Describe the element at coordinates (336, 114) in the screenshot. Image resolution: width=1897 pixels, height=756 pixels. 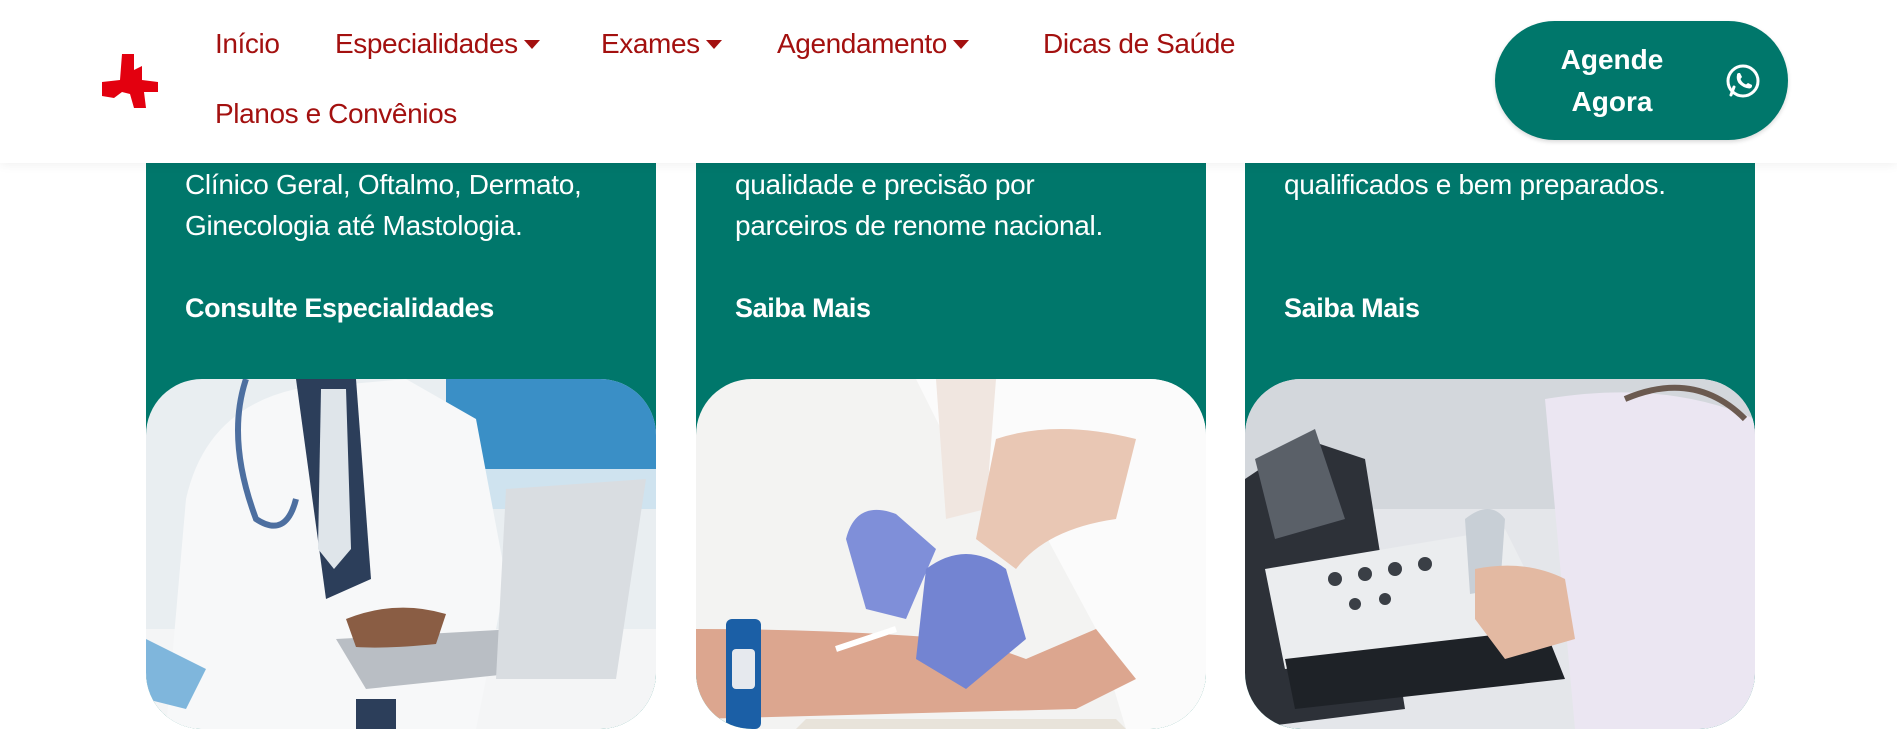
I see `nav-planos-e-convenios: Planos e Convênios` at that location.